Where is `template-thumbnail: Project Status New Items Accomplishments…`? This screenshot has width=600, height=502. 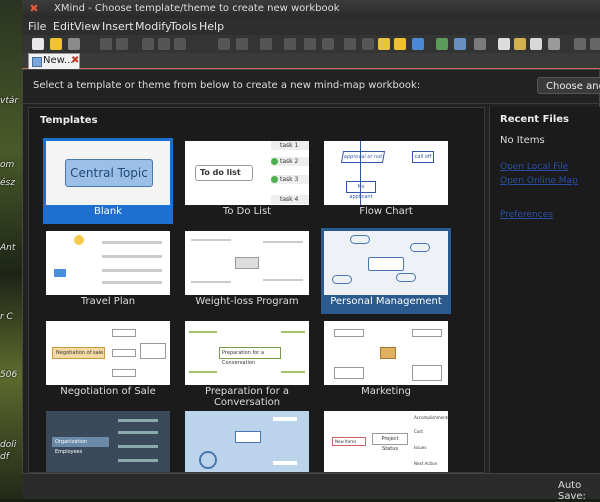
template-thumbnail: Project Status New Items Accomplishments… is located at coordinates (386, 441).